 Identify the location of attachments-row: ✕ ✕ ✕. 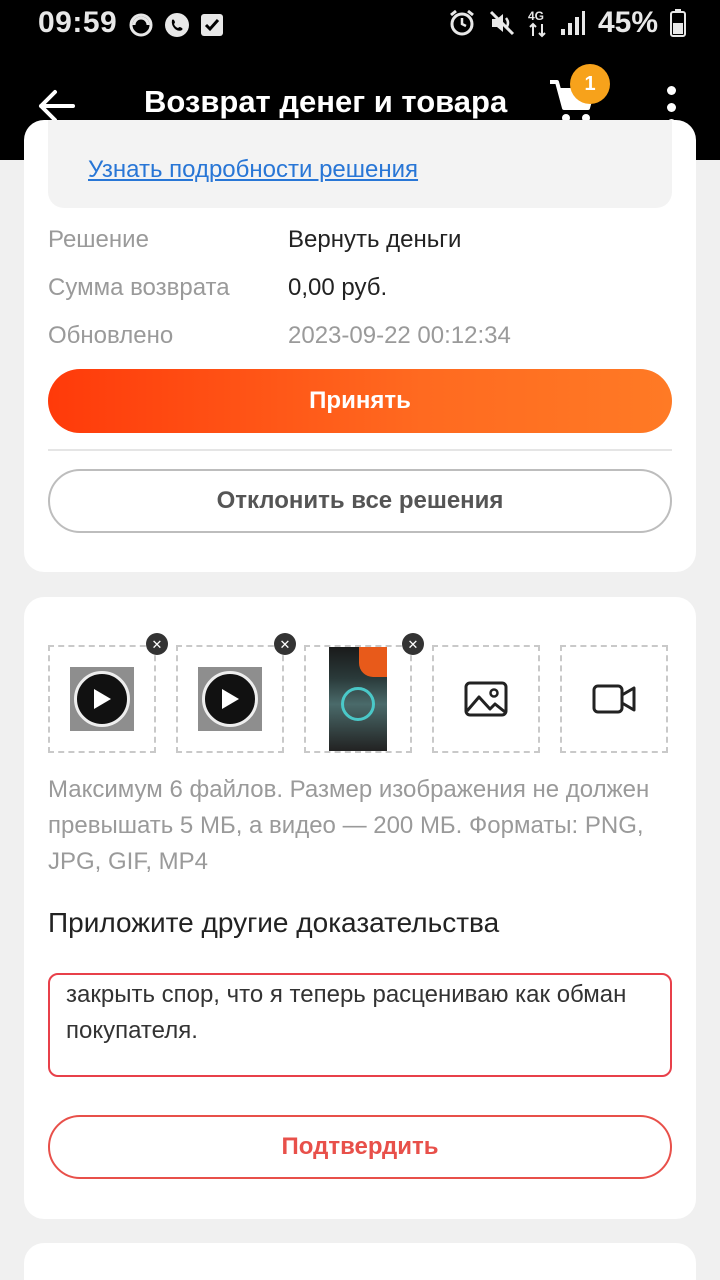
(358, 693).